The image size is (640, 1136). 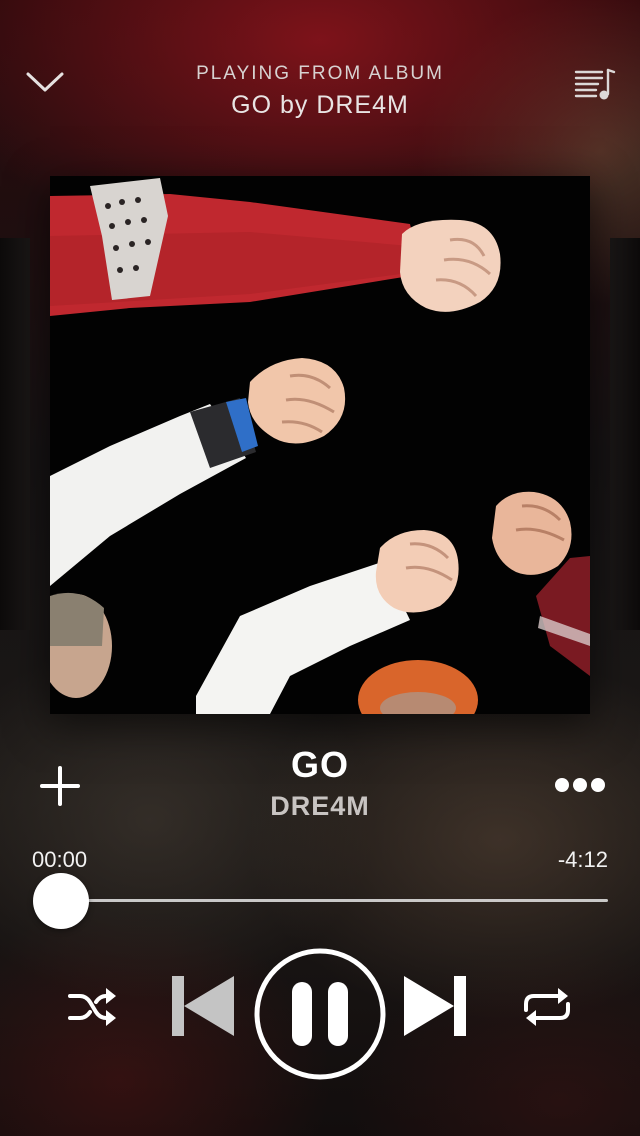 I want to click on more-options-button, so click(x=580, y=785).